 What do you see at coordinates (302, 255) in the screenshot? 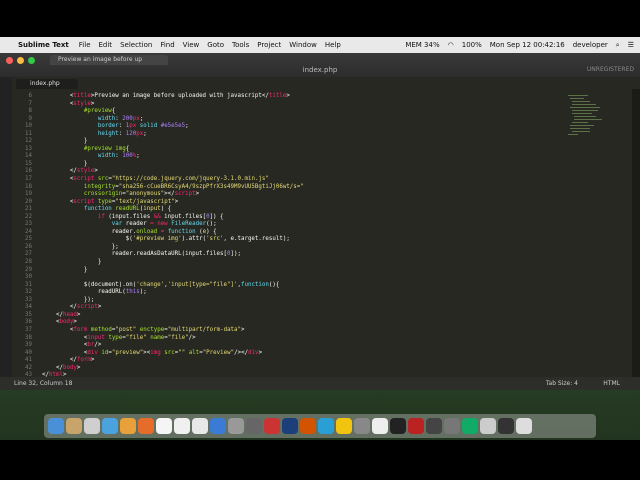
I see `code-line: reader.readAsDataURL(input.files[0]);` at bounding box center [302, 255].